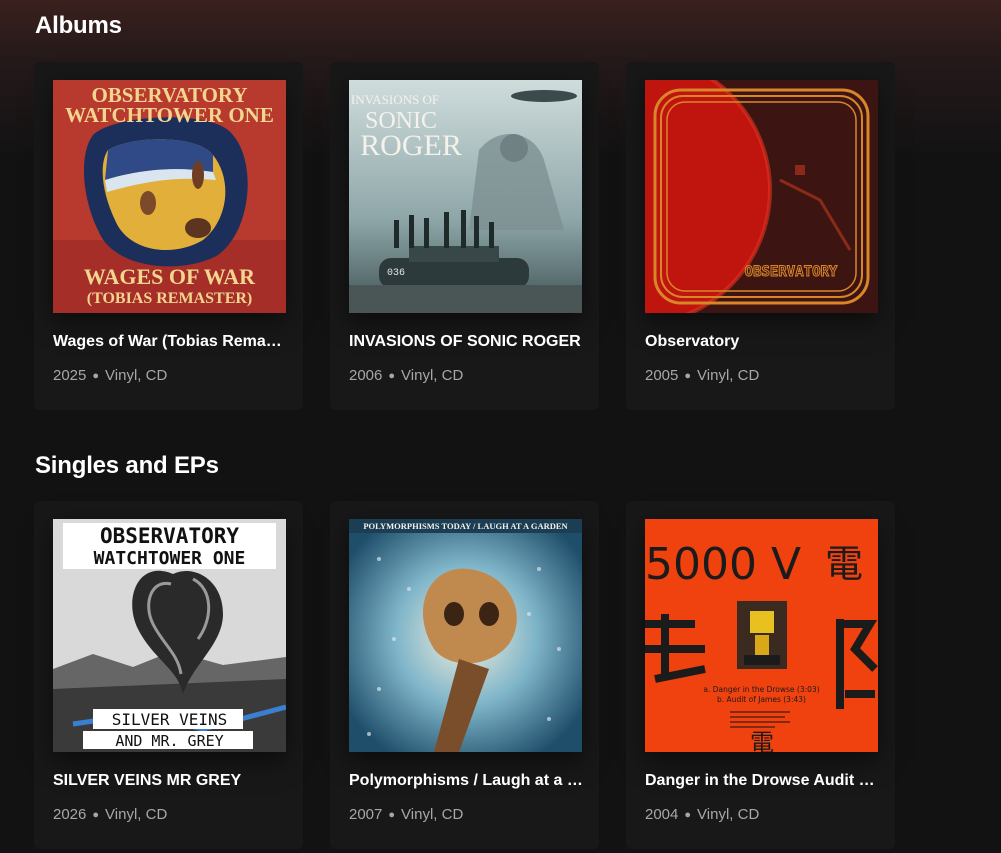 Image resolution: width=1001 pixels, height=853 pixels. Describe the element at coordinates (70, 814) in the screenshot. I see `single-year: 2026` at that location.